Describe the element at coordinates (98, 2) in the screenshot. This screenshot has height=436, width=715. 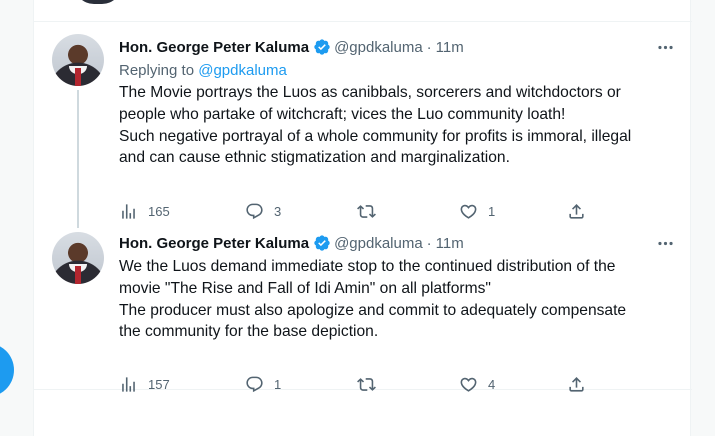
I see `previous-avatar` at that location.